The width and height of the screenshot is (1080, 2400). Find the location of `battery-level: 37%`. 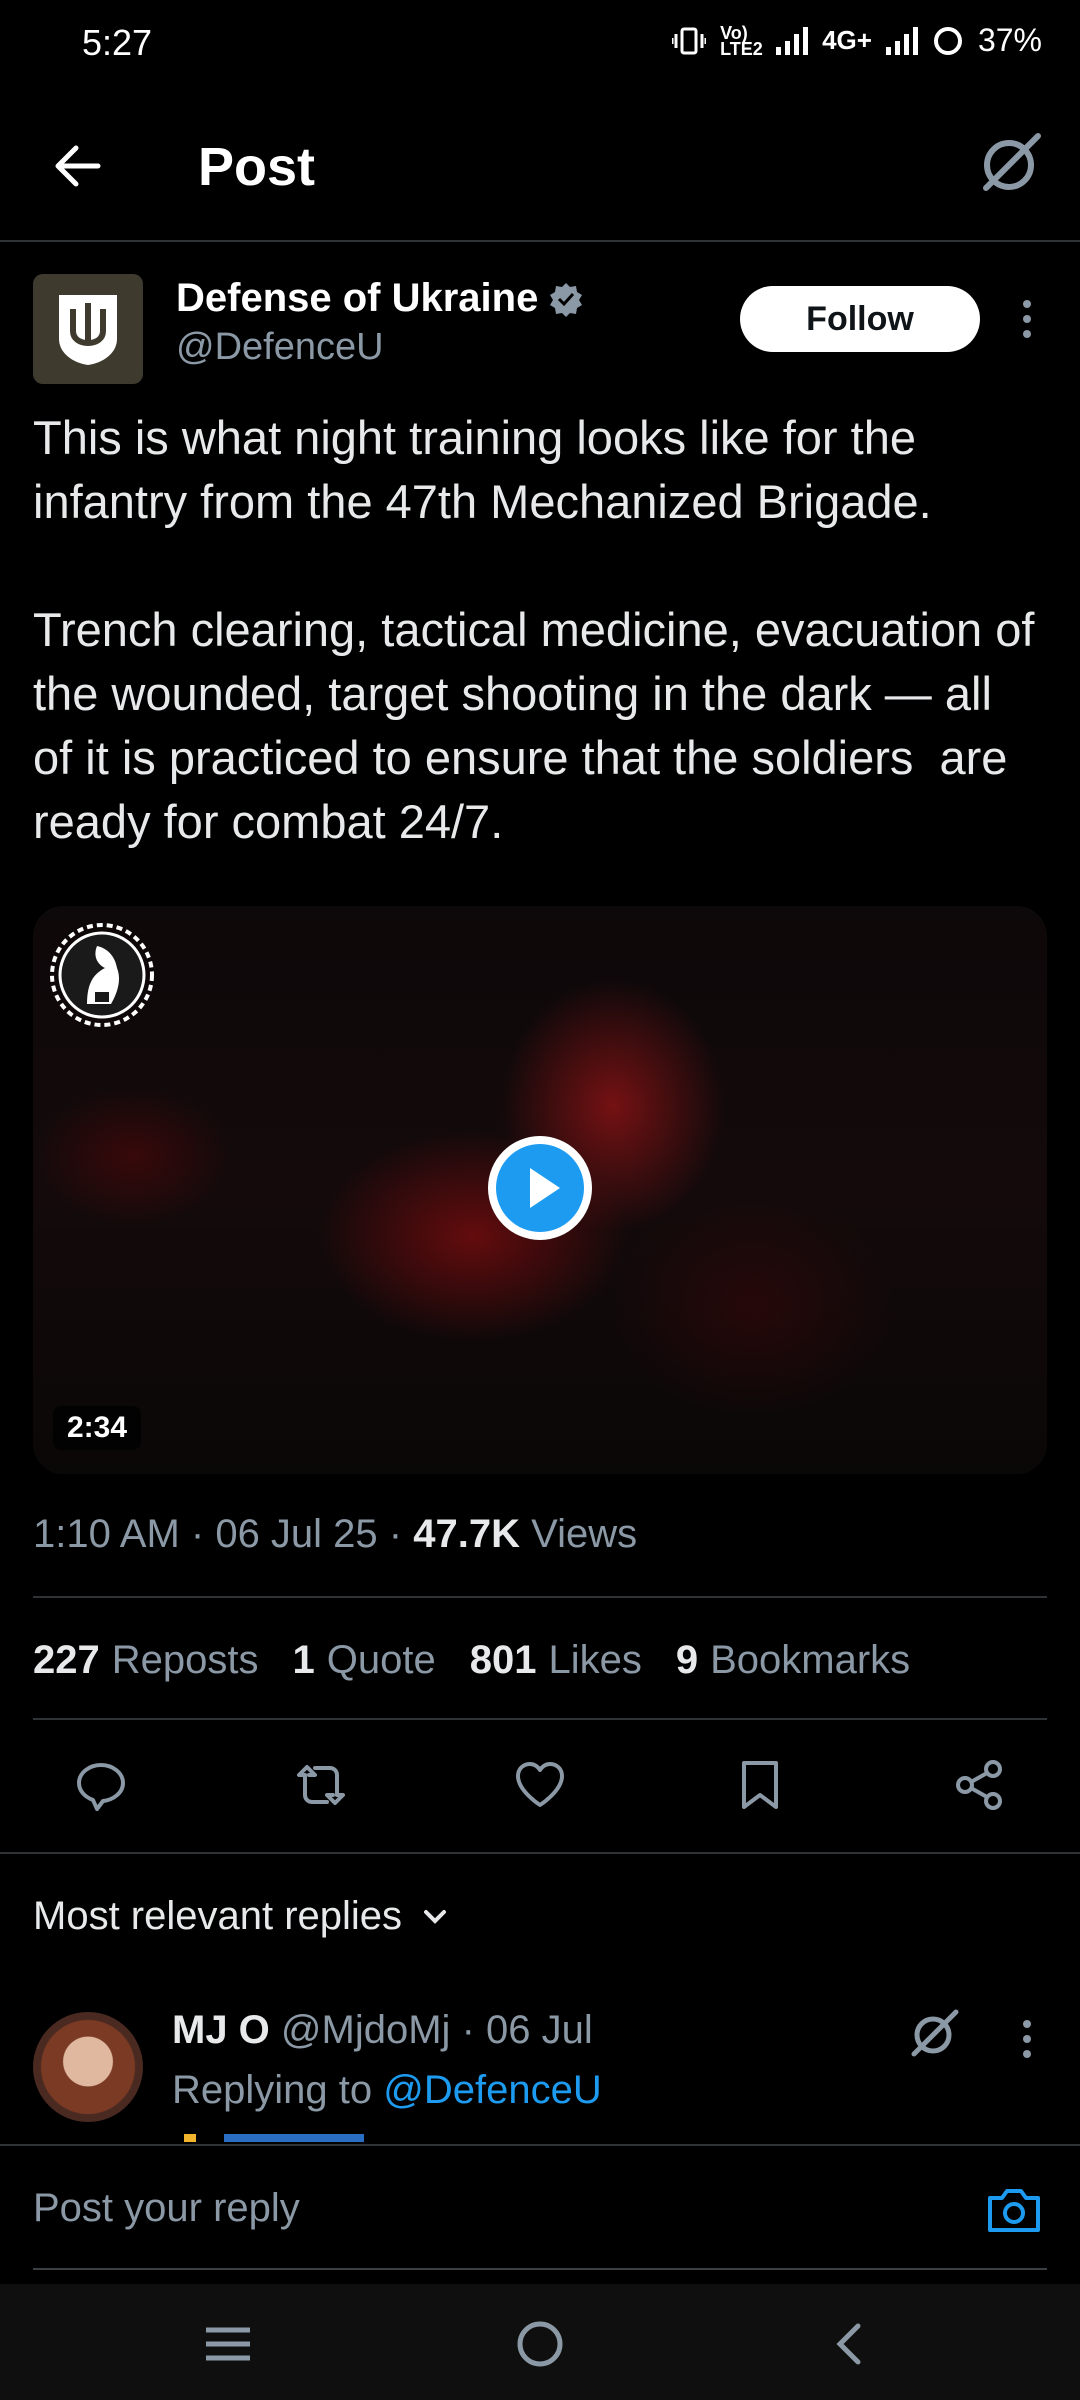

battery-level: 37% is located at coordinates (1009, 40).